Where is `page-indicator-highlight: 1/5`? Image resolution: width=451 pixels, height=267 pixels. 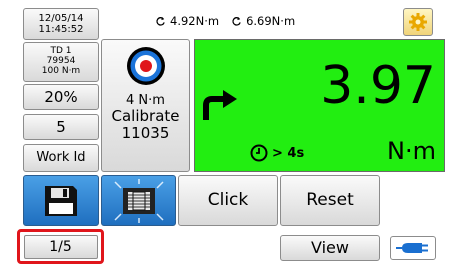
page-indicator-highlight: 1/5 is located at coordinates (60, 246).